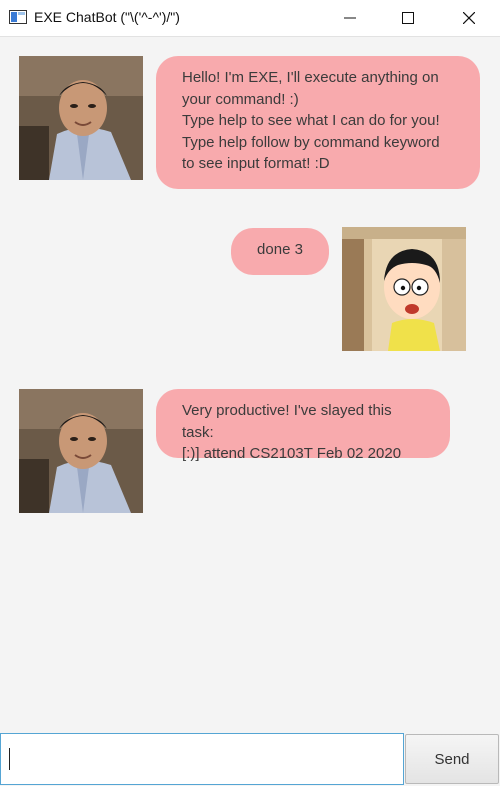  Describe the element at coordinates (18, 17) in the screenshot. I see `app-icon` at that location.